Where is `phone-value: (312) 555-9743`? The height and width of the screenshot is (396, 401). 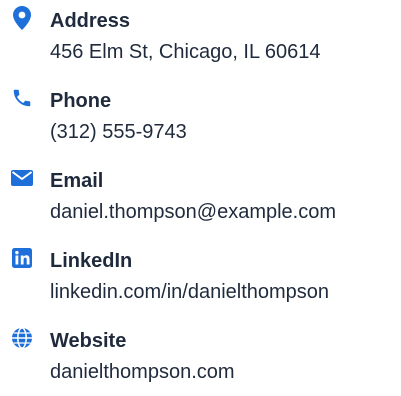 phone-value: (312) 555-9743 is located at coordinates (118, 132).